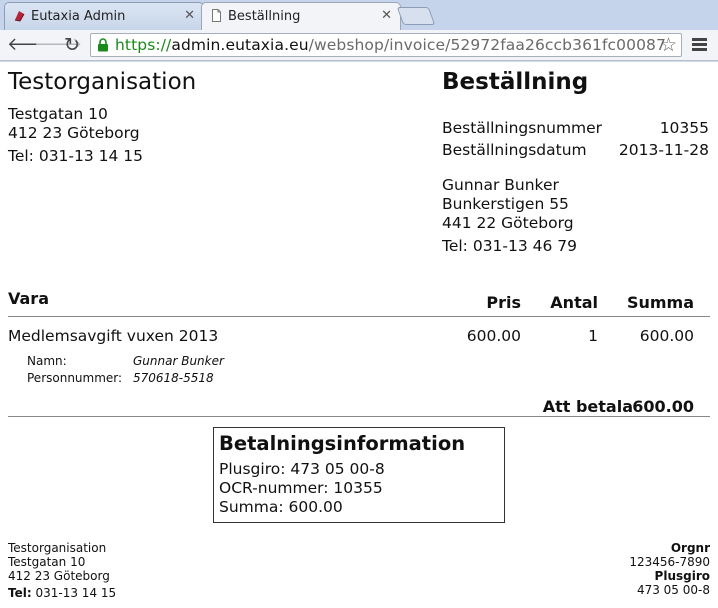  Describe the element at coordinates (281, 507) in the screenshot. I see `payment-sum: Summa: 600.00` at that location.